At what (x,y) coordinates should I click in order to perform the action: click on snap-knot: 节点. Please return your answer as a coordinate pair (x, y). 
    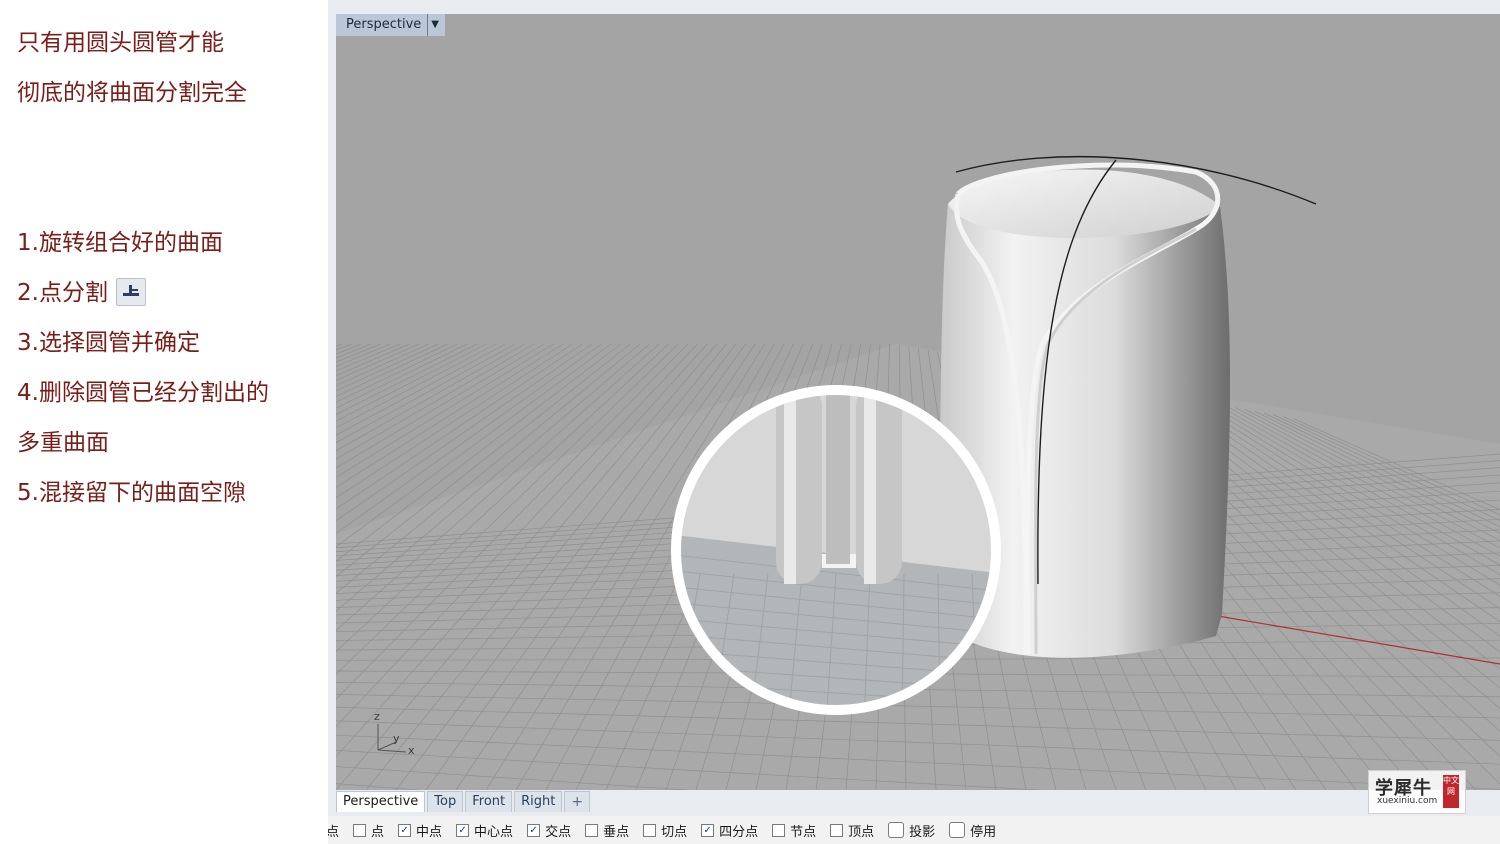
    Looking at the image, I should click on (794, 830).